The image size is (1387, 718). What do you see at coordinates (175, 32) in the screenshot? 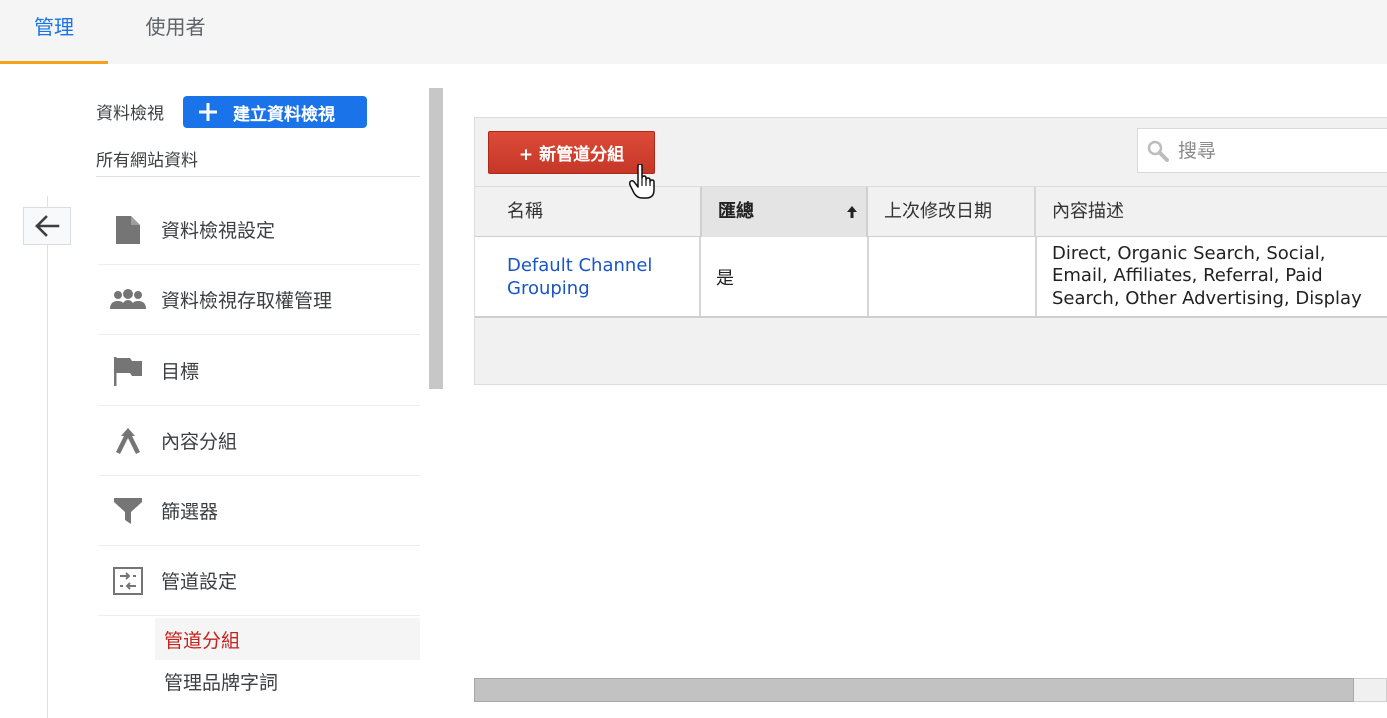
I see `tab-user: 使用者` at bounding box center [175, 32].